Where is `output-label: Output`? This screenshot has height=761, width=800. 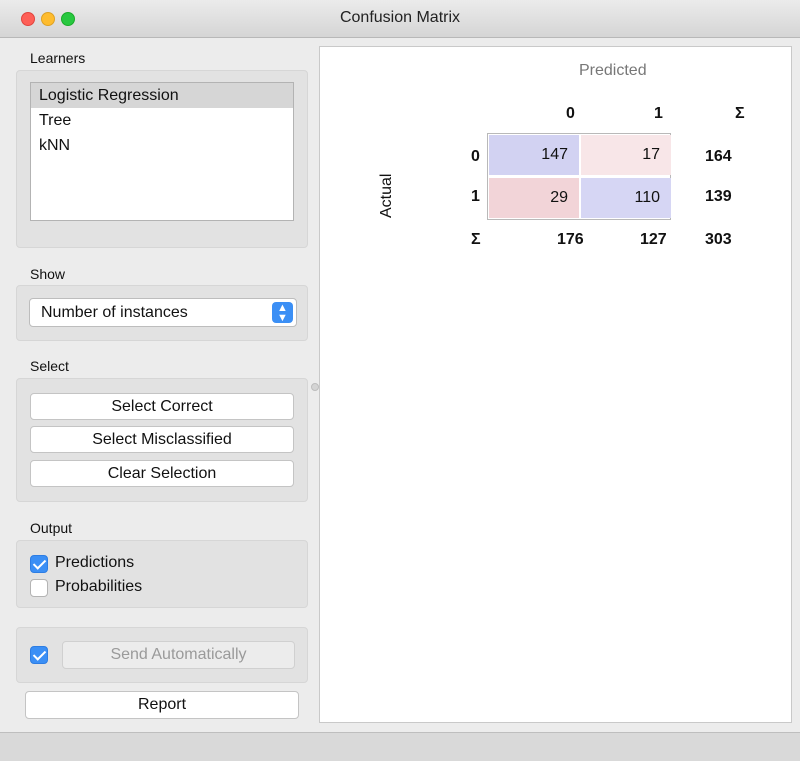
output-label: Output is located at coordinates (51, 528).